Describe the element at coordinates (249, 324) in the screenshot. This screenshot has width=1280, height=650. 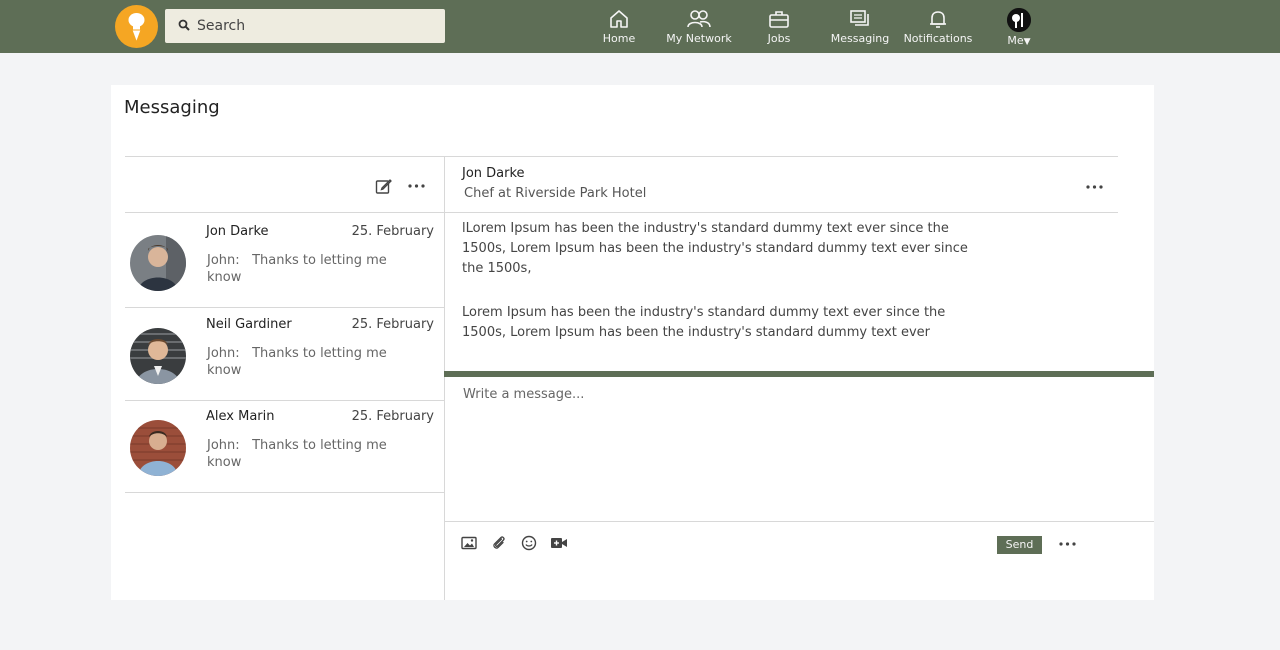
I see `conversation-name: Neil Gardiner` at that location.